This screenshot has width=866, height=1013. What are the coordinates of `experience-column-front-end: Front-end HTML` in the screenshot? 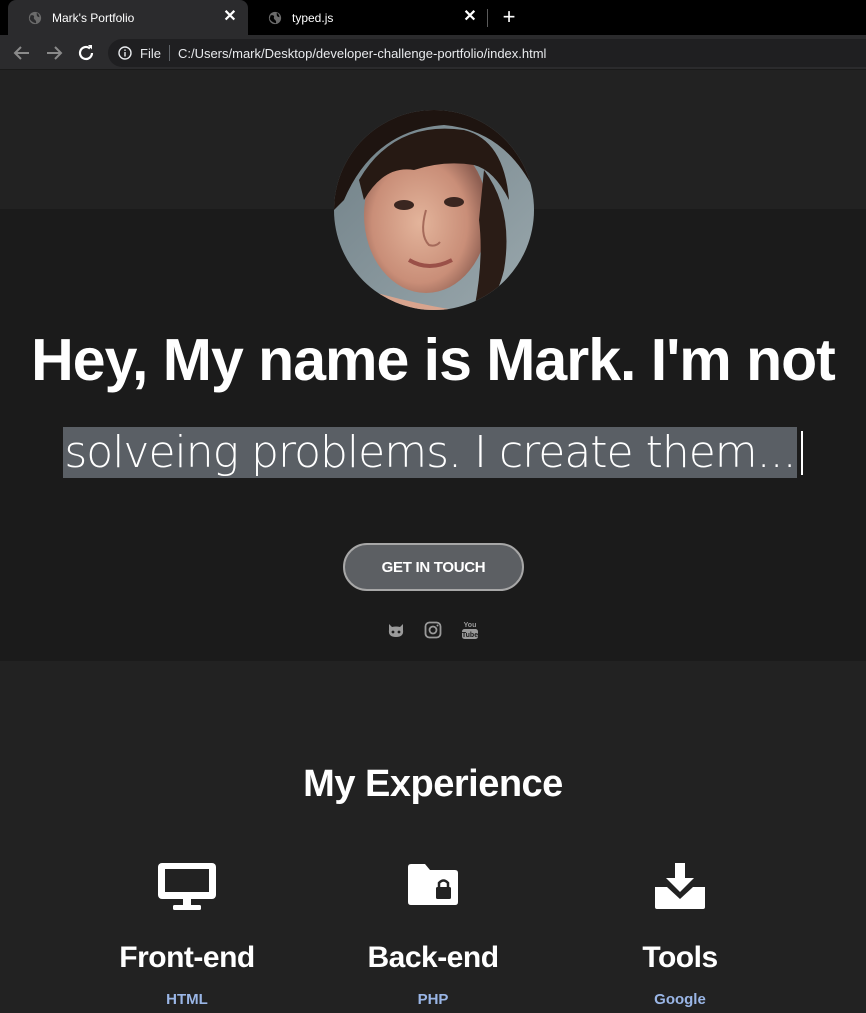 It's located at (187, 934).